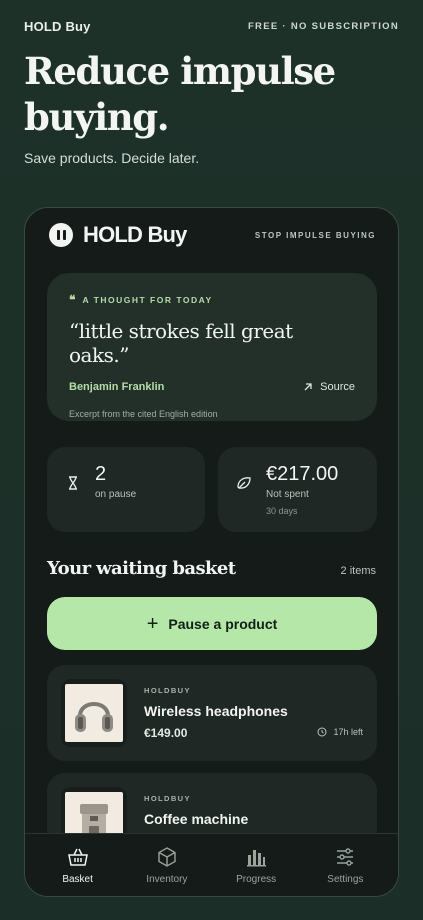 This screenshot has width=423, height=920. I want to click on app-tagline: STOP IMPULSE BUYING, so click(315, 235).